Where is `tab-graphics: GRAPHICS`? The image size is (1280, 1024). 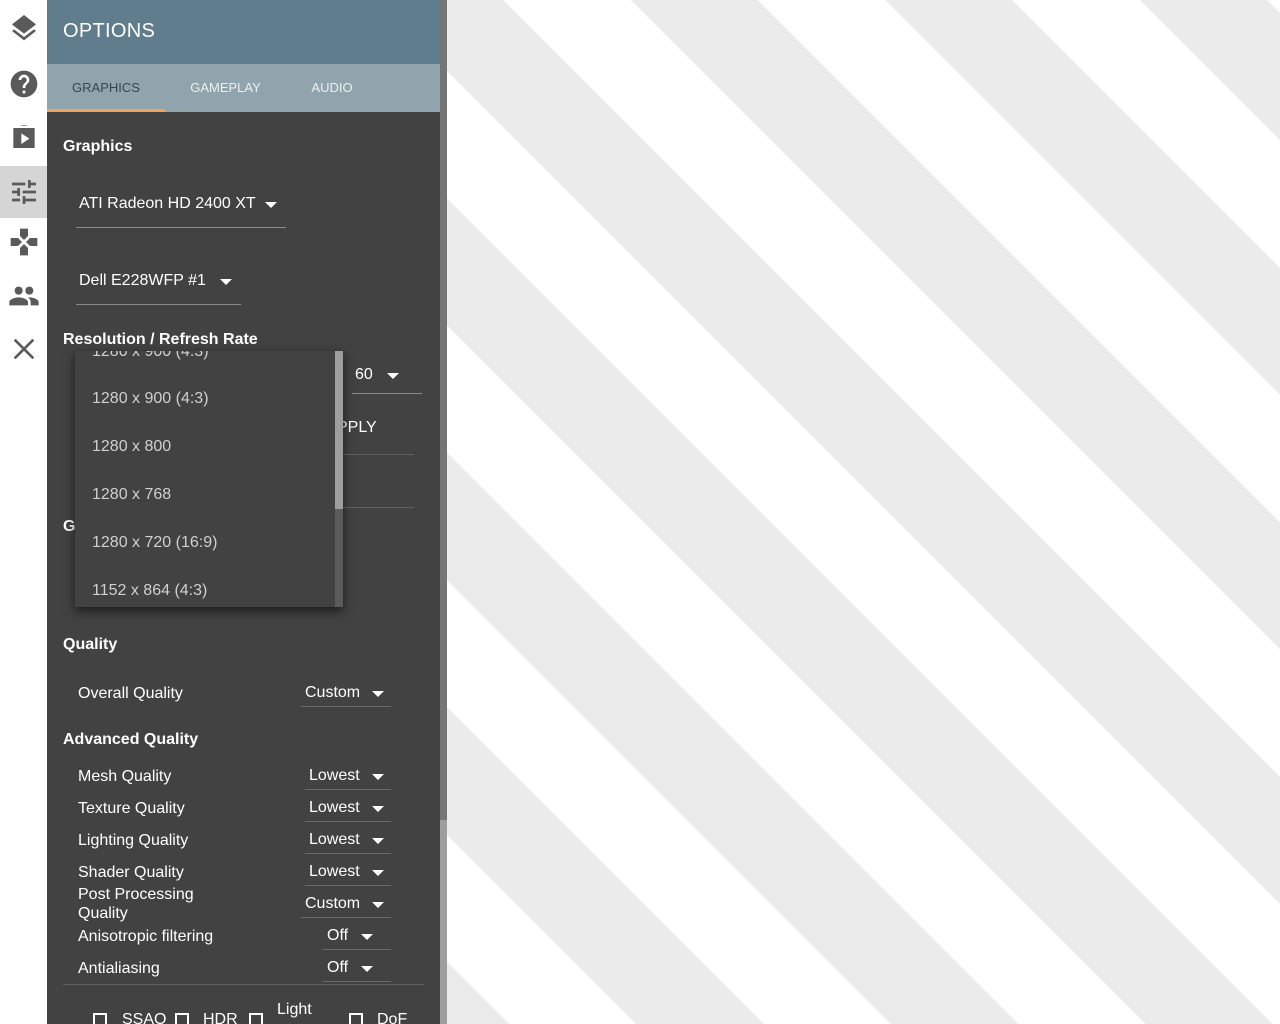
tab-graphics: GRAPHICS is located at coordinates (106, 88).